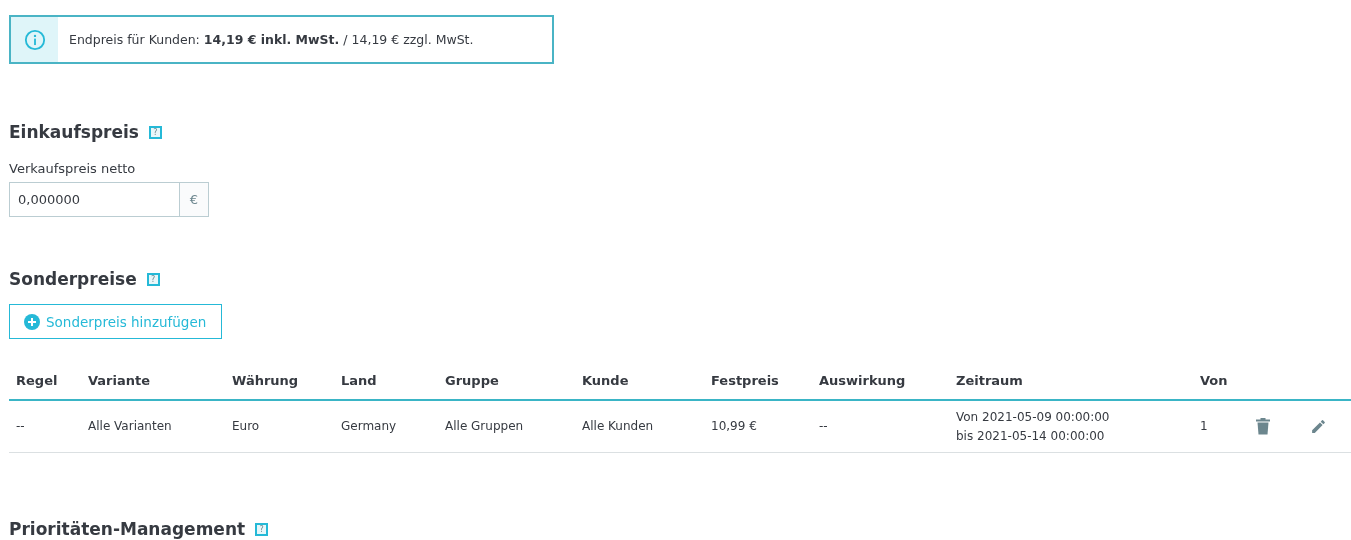  I want to click on table-cell-text: Alle Varianten, so click(130, 426).